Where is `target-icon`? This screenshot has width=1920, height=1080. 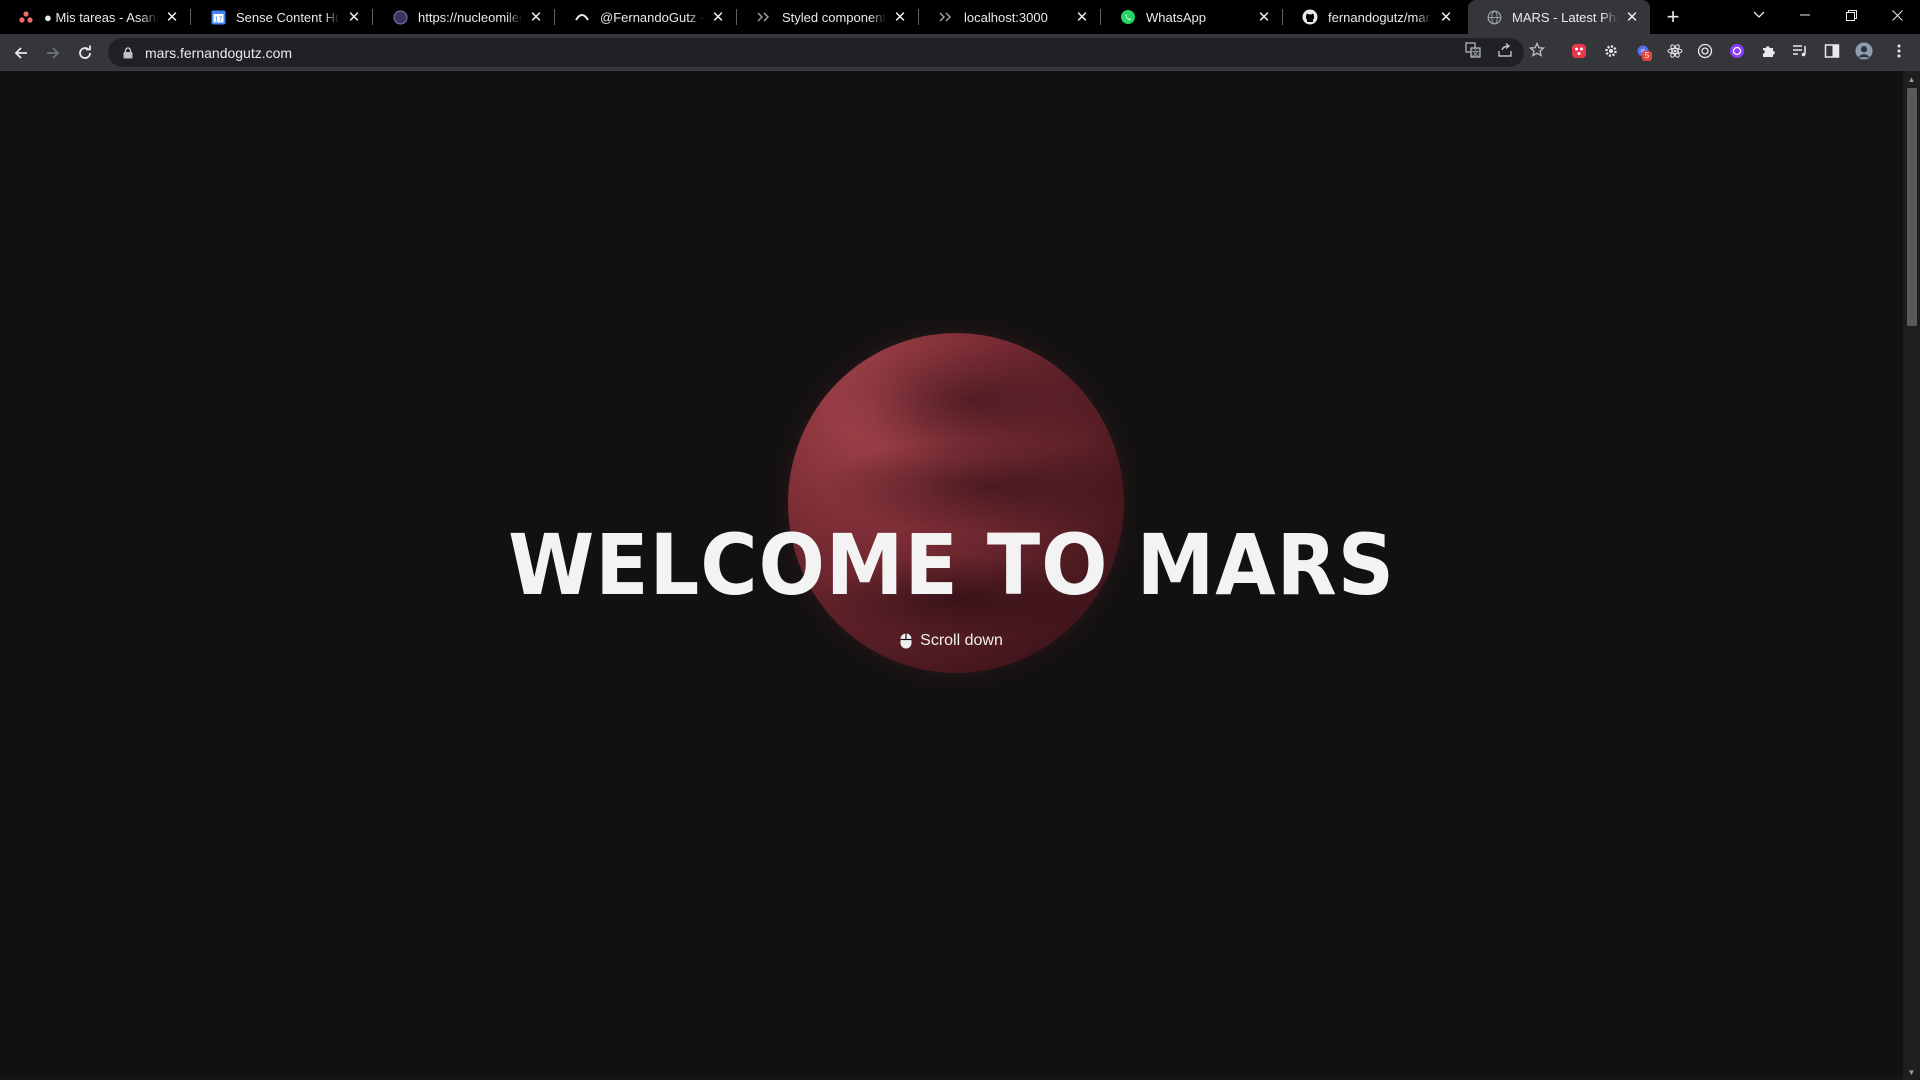 target-icon is located at coordinates (1705, 51).